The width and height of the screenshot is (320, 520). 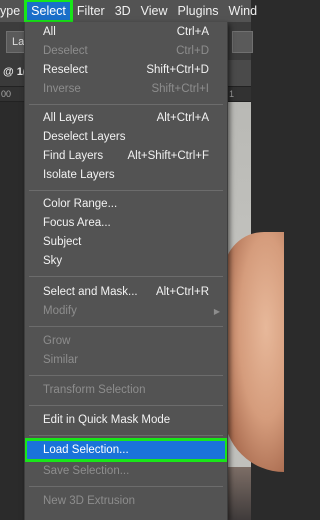 What do you see at coordinates (126, 137) in the screenshot?
I see `menu-item-deselect-layers: Deselect Layers` at bounding box center [126, 137].